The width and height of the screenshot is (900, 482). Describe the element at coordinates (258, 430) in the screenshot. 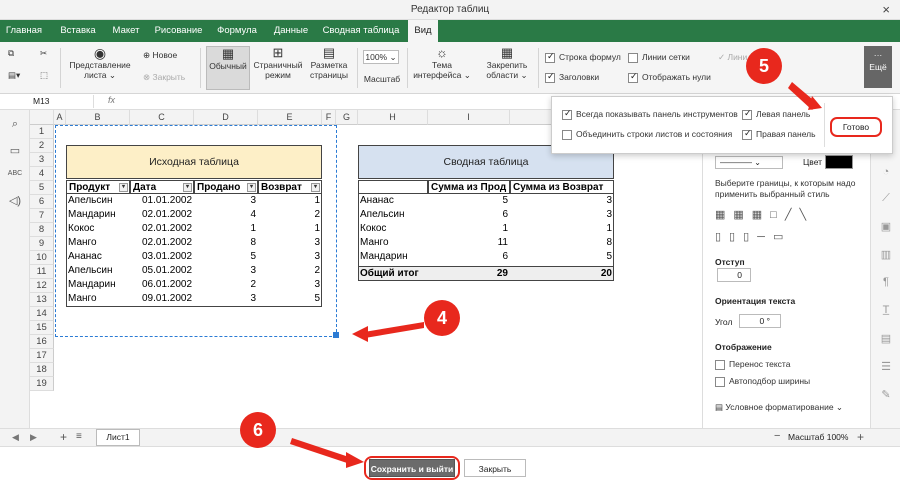

I see `callout-6: 6` at that location.